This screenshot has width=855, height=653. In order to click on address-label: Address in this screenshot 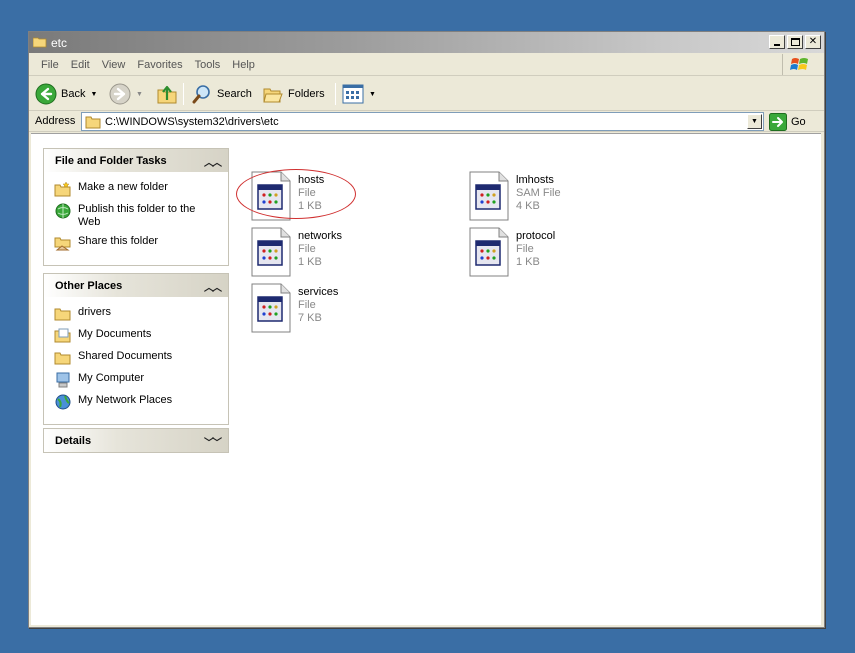, I will do `click(55, 121)`.